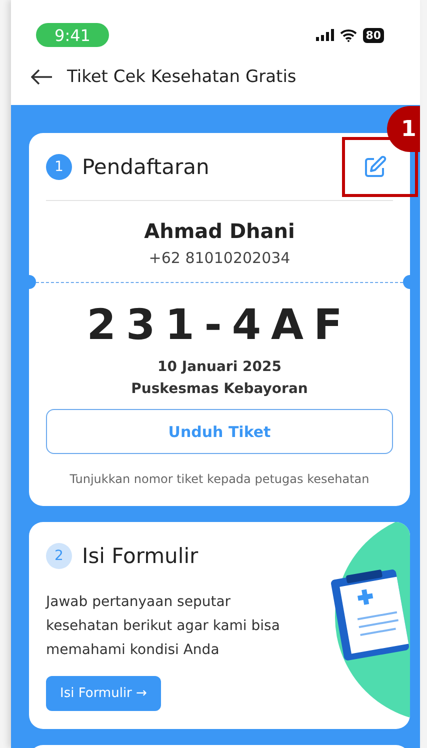 This screenshot has width=427, height=748. Describe the element at coordinates (141, 556) in the screenshot. I see `card-title: Isi Formulir` at that location.